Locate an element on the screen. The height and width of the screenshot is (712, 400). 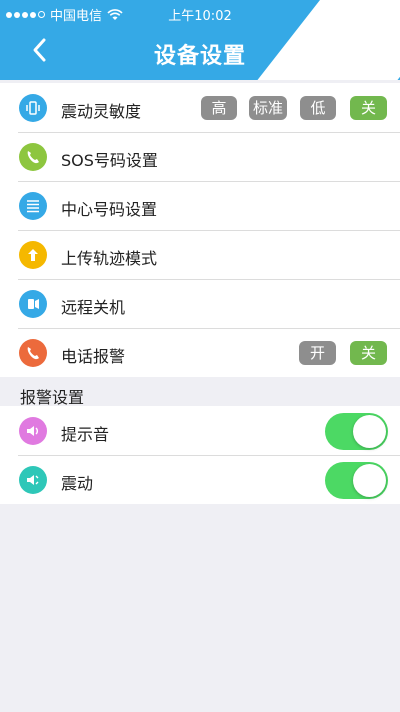
remote-shutdown-label: 远程关机 is located at coordinates (93, 307).